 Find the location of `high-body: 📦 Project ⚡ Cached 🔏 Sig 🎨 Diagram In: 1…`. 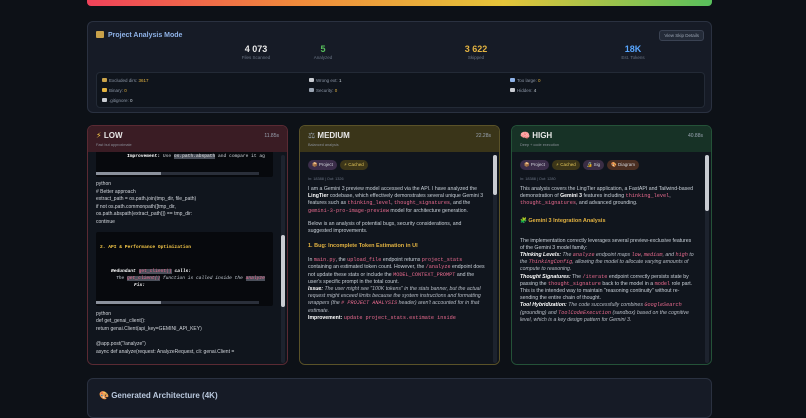

high-body: 📦 Project ⚡ Cached 🔏 Sig 🎨 Diagram In: 1… is located at coordinates (611, 258).